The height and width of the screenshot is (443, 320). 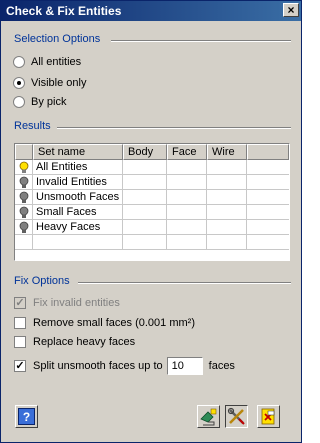 I want to click on checkbox-label: Remove small faces (0.001 mm²), so click(x=114, y=323).